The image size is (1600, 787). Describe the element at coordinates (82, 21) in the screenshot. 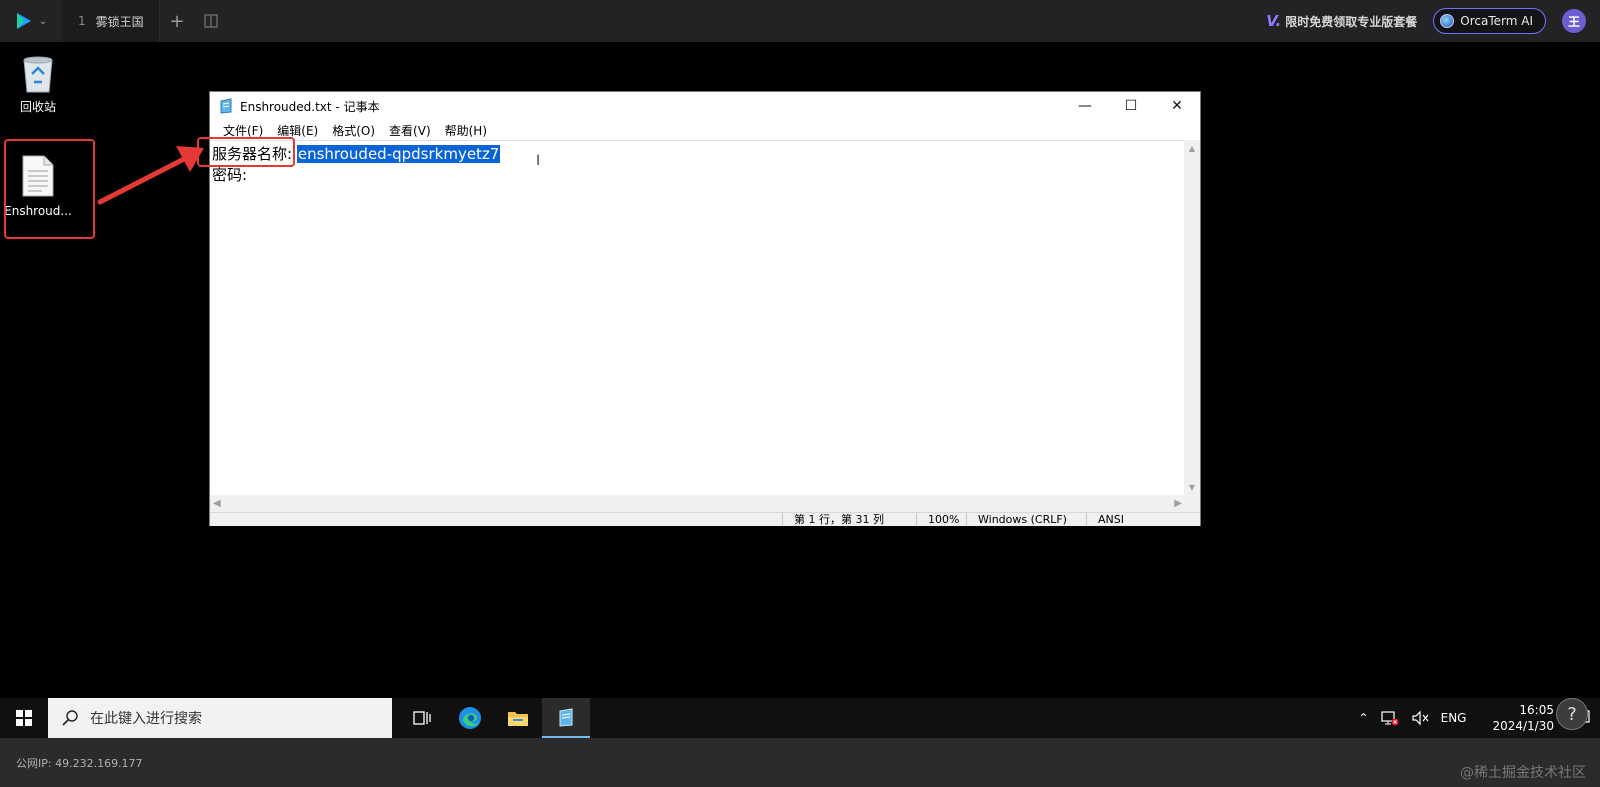

I see `tab-index: 1` at that location.